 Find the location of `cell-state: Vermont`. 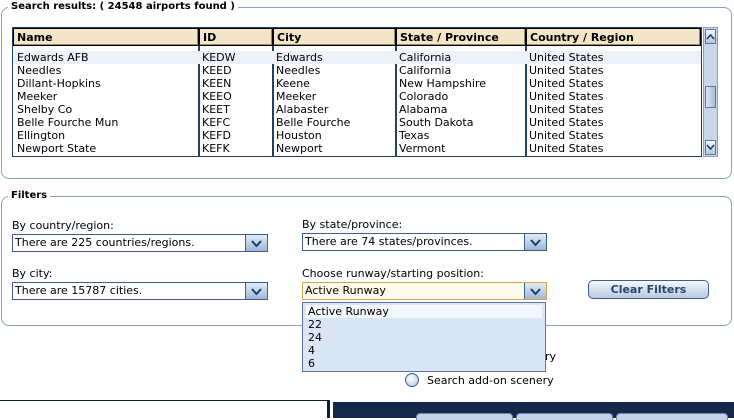

cell-state: Vermont is located at coordinates (422, 148).